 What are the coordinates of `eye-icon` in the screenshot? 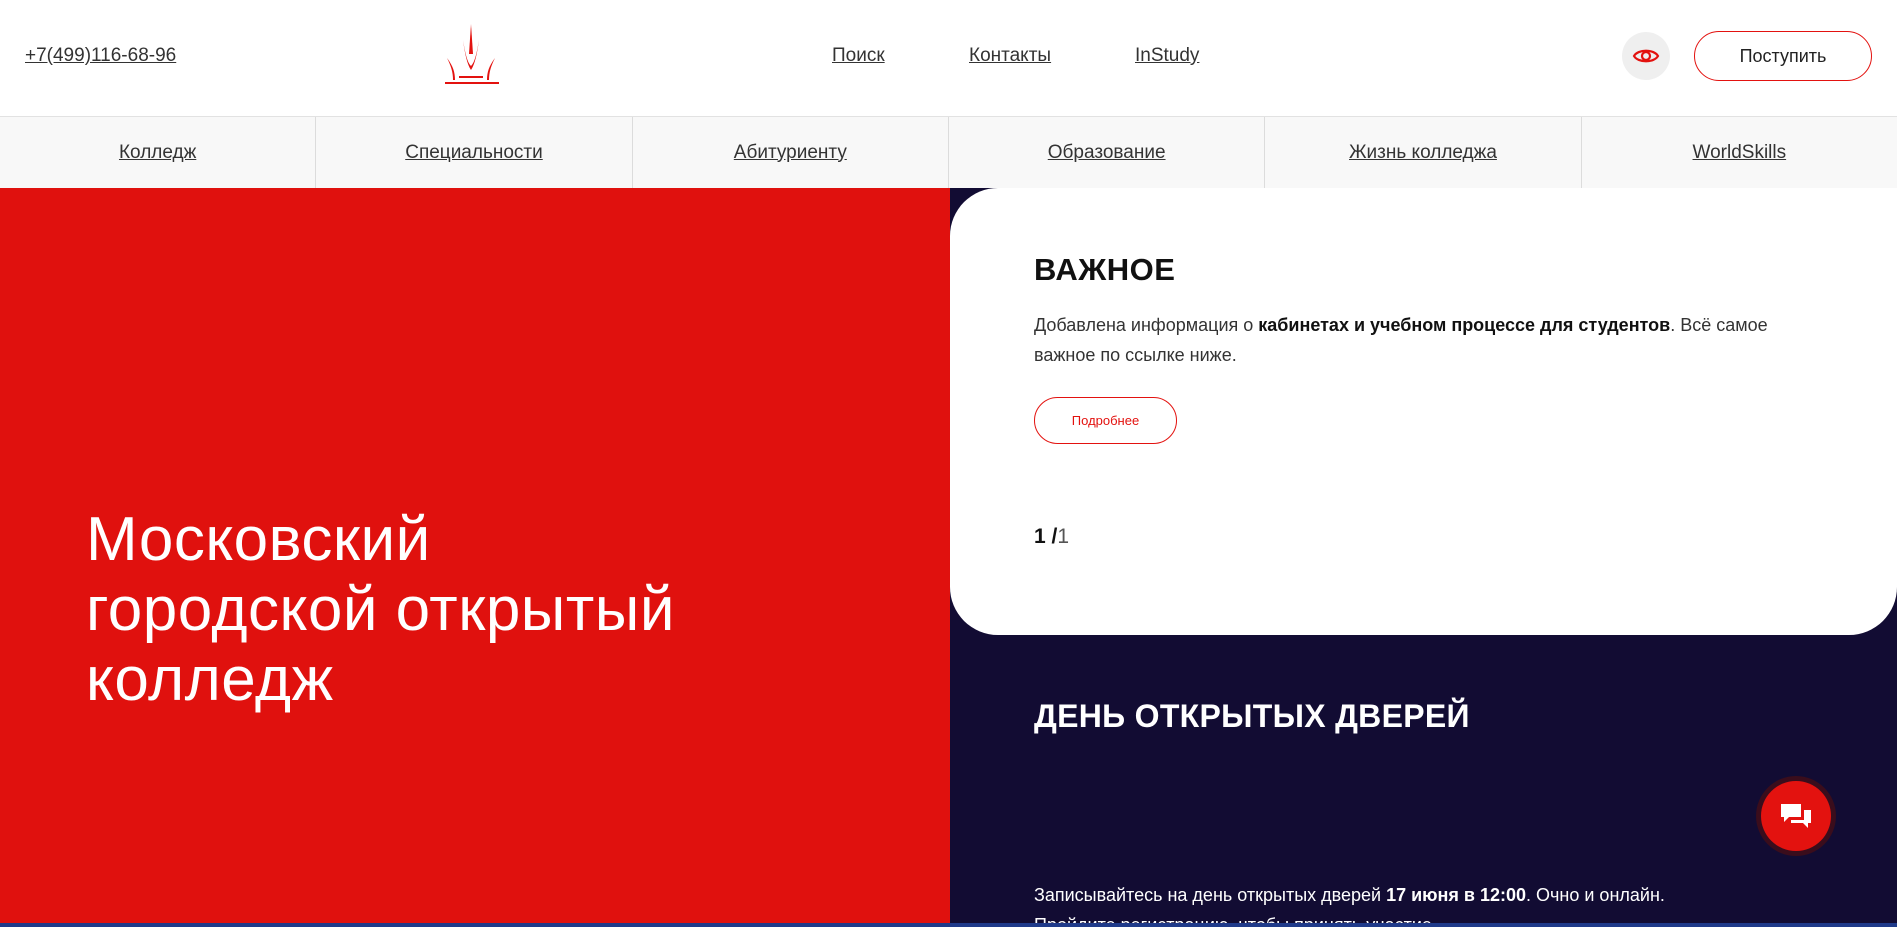 It's located at (1646, 56).